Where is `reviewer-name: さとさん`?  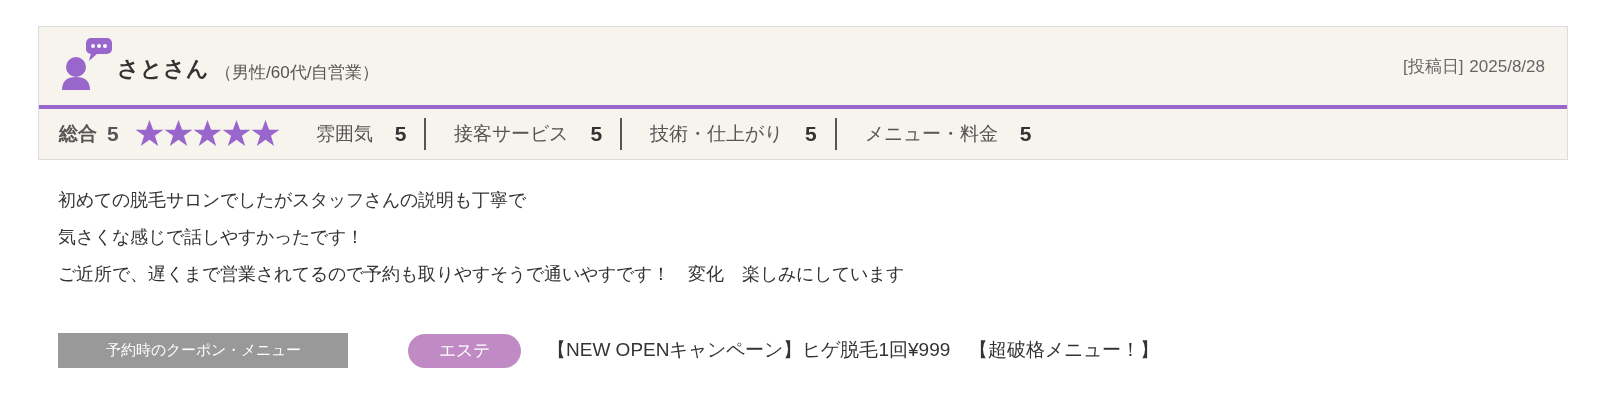
reviewer-name: さとさん is located at coordinates (163, 69).